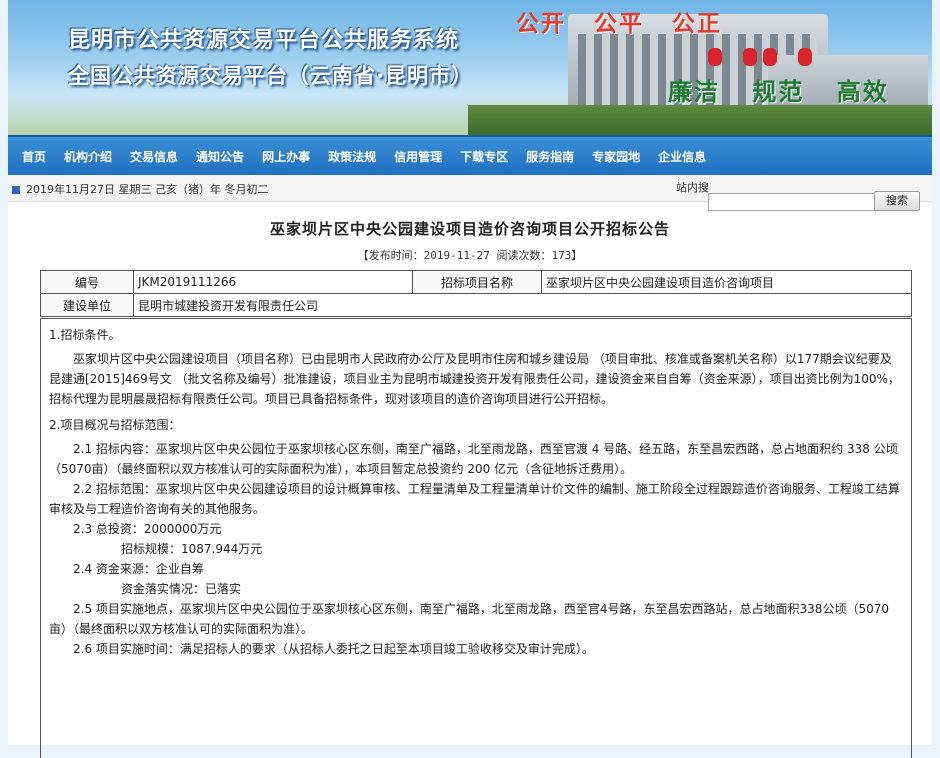  What do you see at coordinates (220, 156) in the screenshot?
I see `nav-notices: 通知公告` at bounding box center [220, 156].